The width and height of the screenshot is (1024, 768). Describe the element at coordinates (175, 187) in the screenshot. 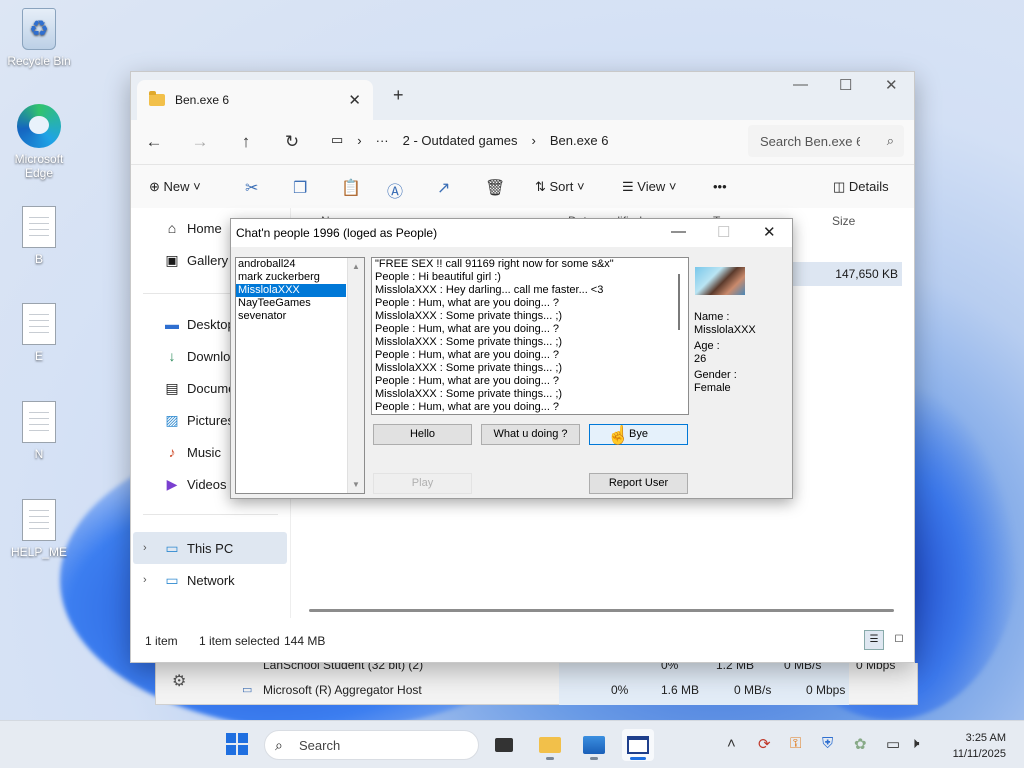

I see `new-button: ⊕ New ˅` at that location.